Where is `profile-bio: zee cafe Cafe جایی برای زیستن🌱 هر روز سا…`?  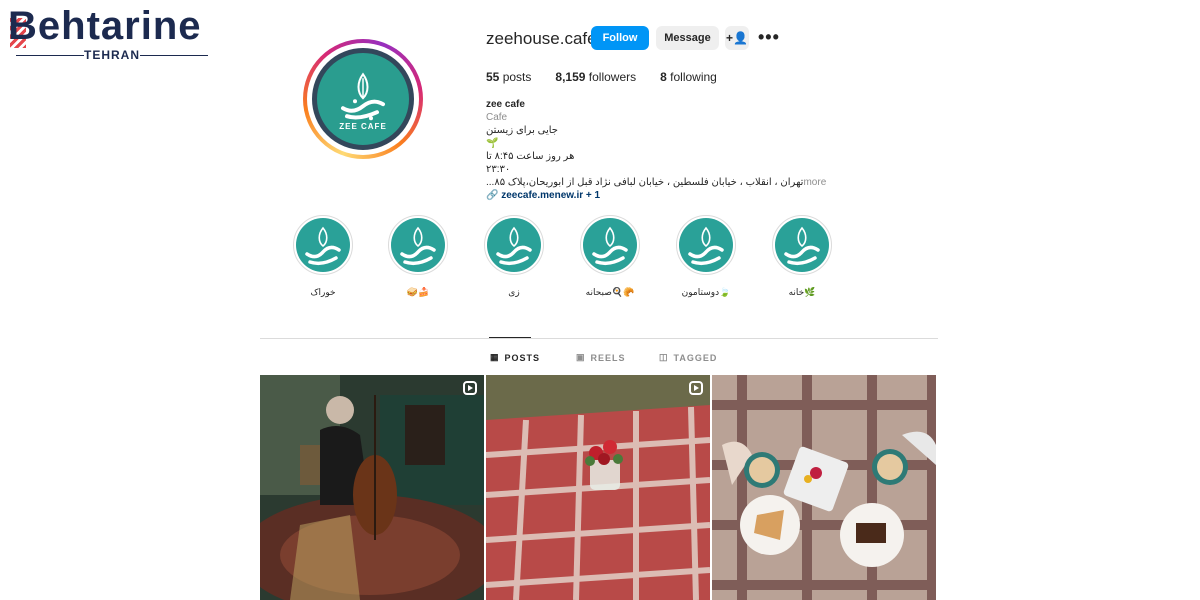 profile-bio: zee cafe Cafe جایی برای زیستن🌱 هر روز سا… is located at coordinates (666, 150).